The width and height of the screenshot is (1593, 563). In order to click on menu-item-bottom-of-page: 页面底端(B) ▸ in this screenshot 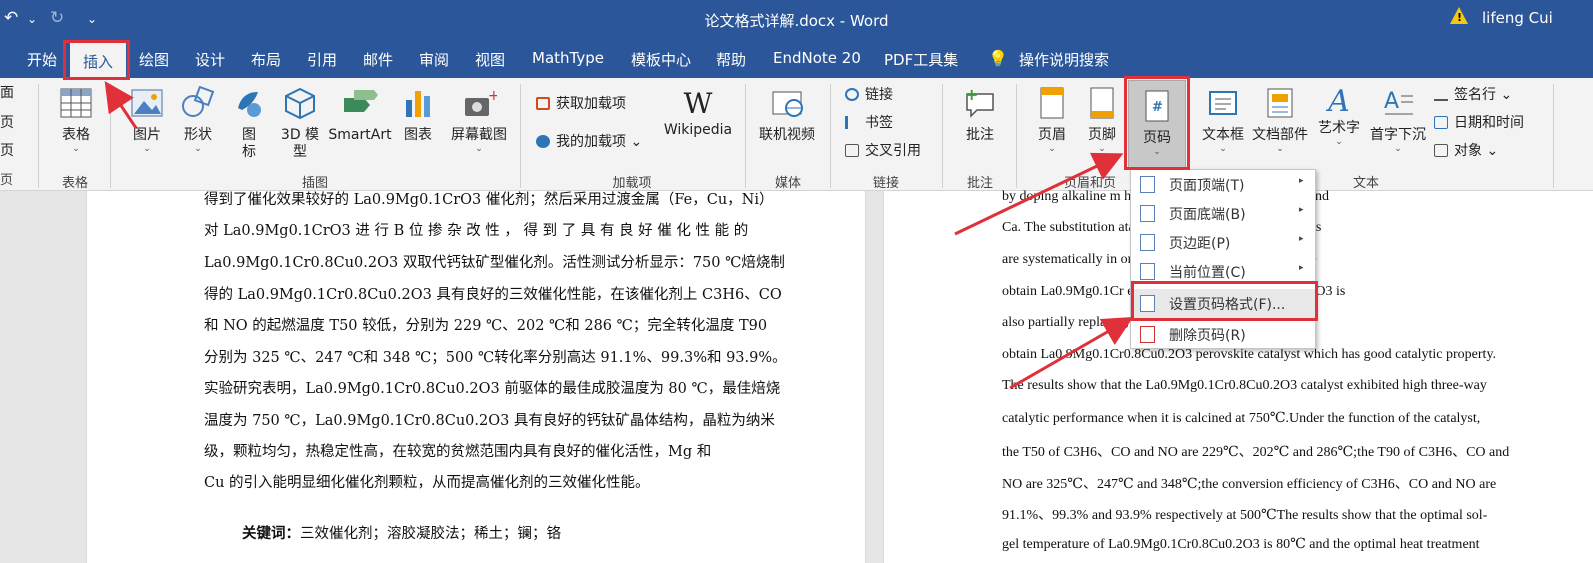, I will do `click(1223, 213)`.